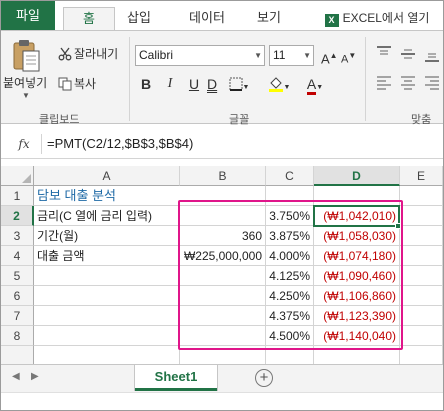  What do you see at coordinates (16, 376) in the screenshot?
I see `sheet-scroll-left-icon: ◀` at bounding box center [16, 376].